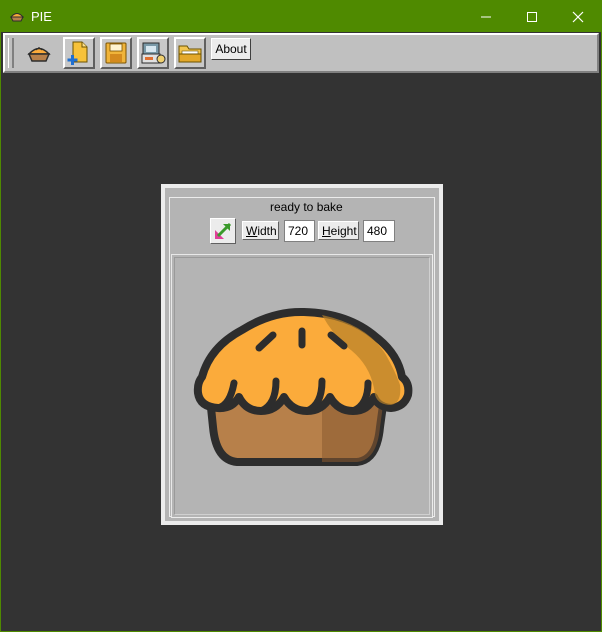 The image size is (602, 632). I want to click on pie-button, so click(39, 53).